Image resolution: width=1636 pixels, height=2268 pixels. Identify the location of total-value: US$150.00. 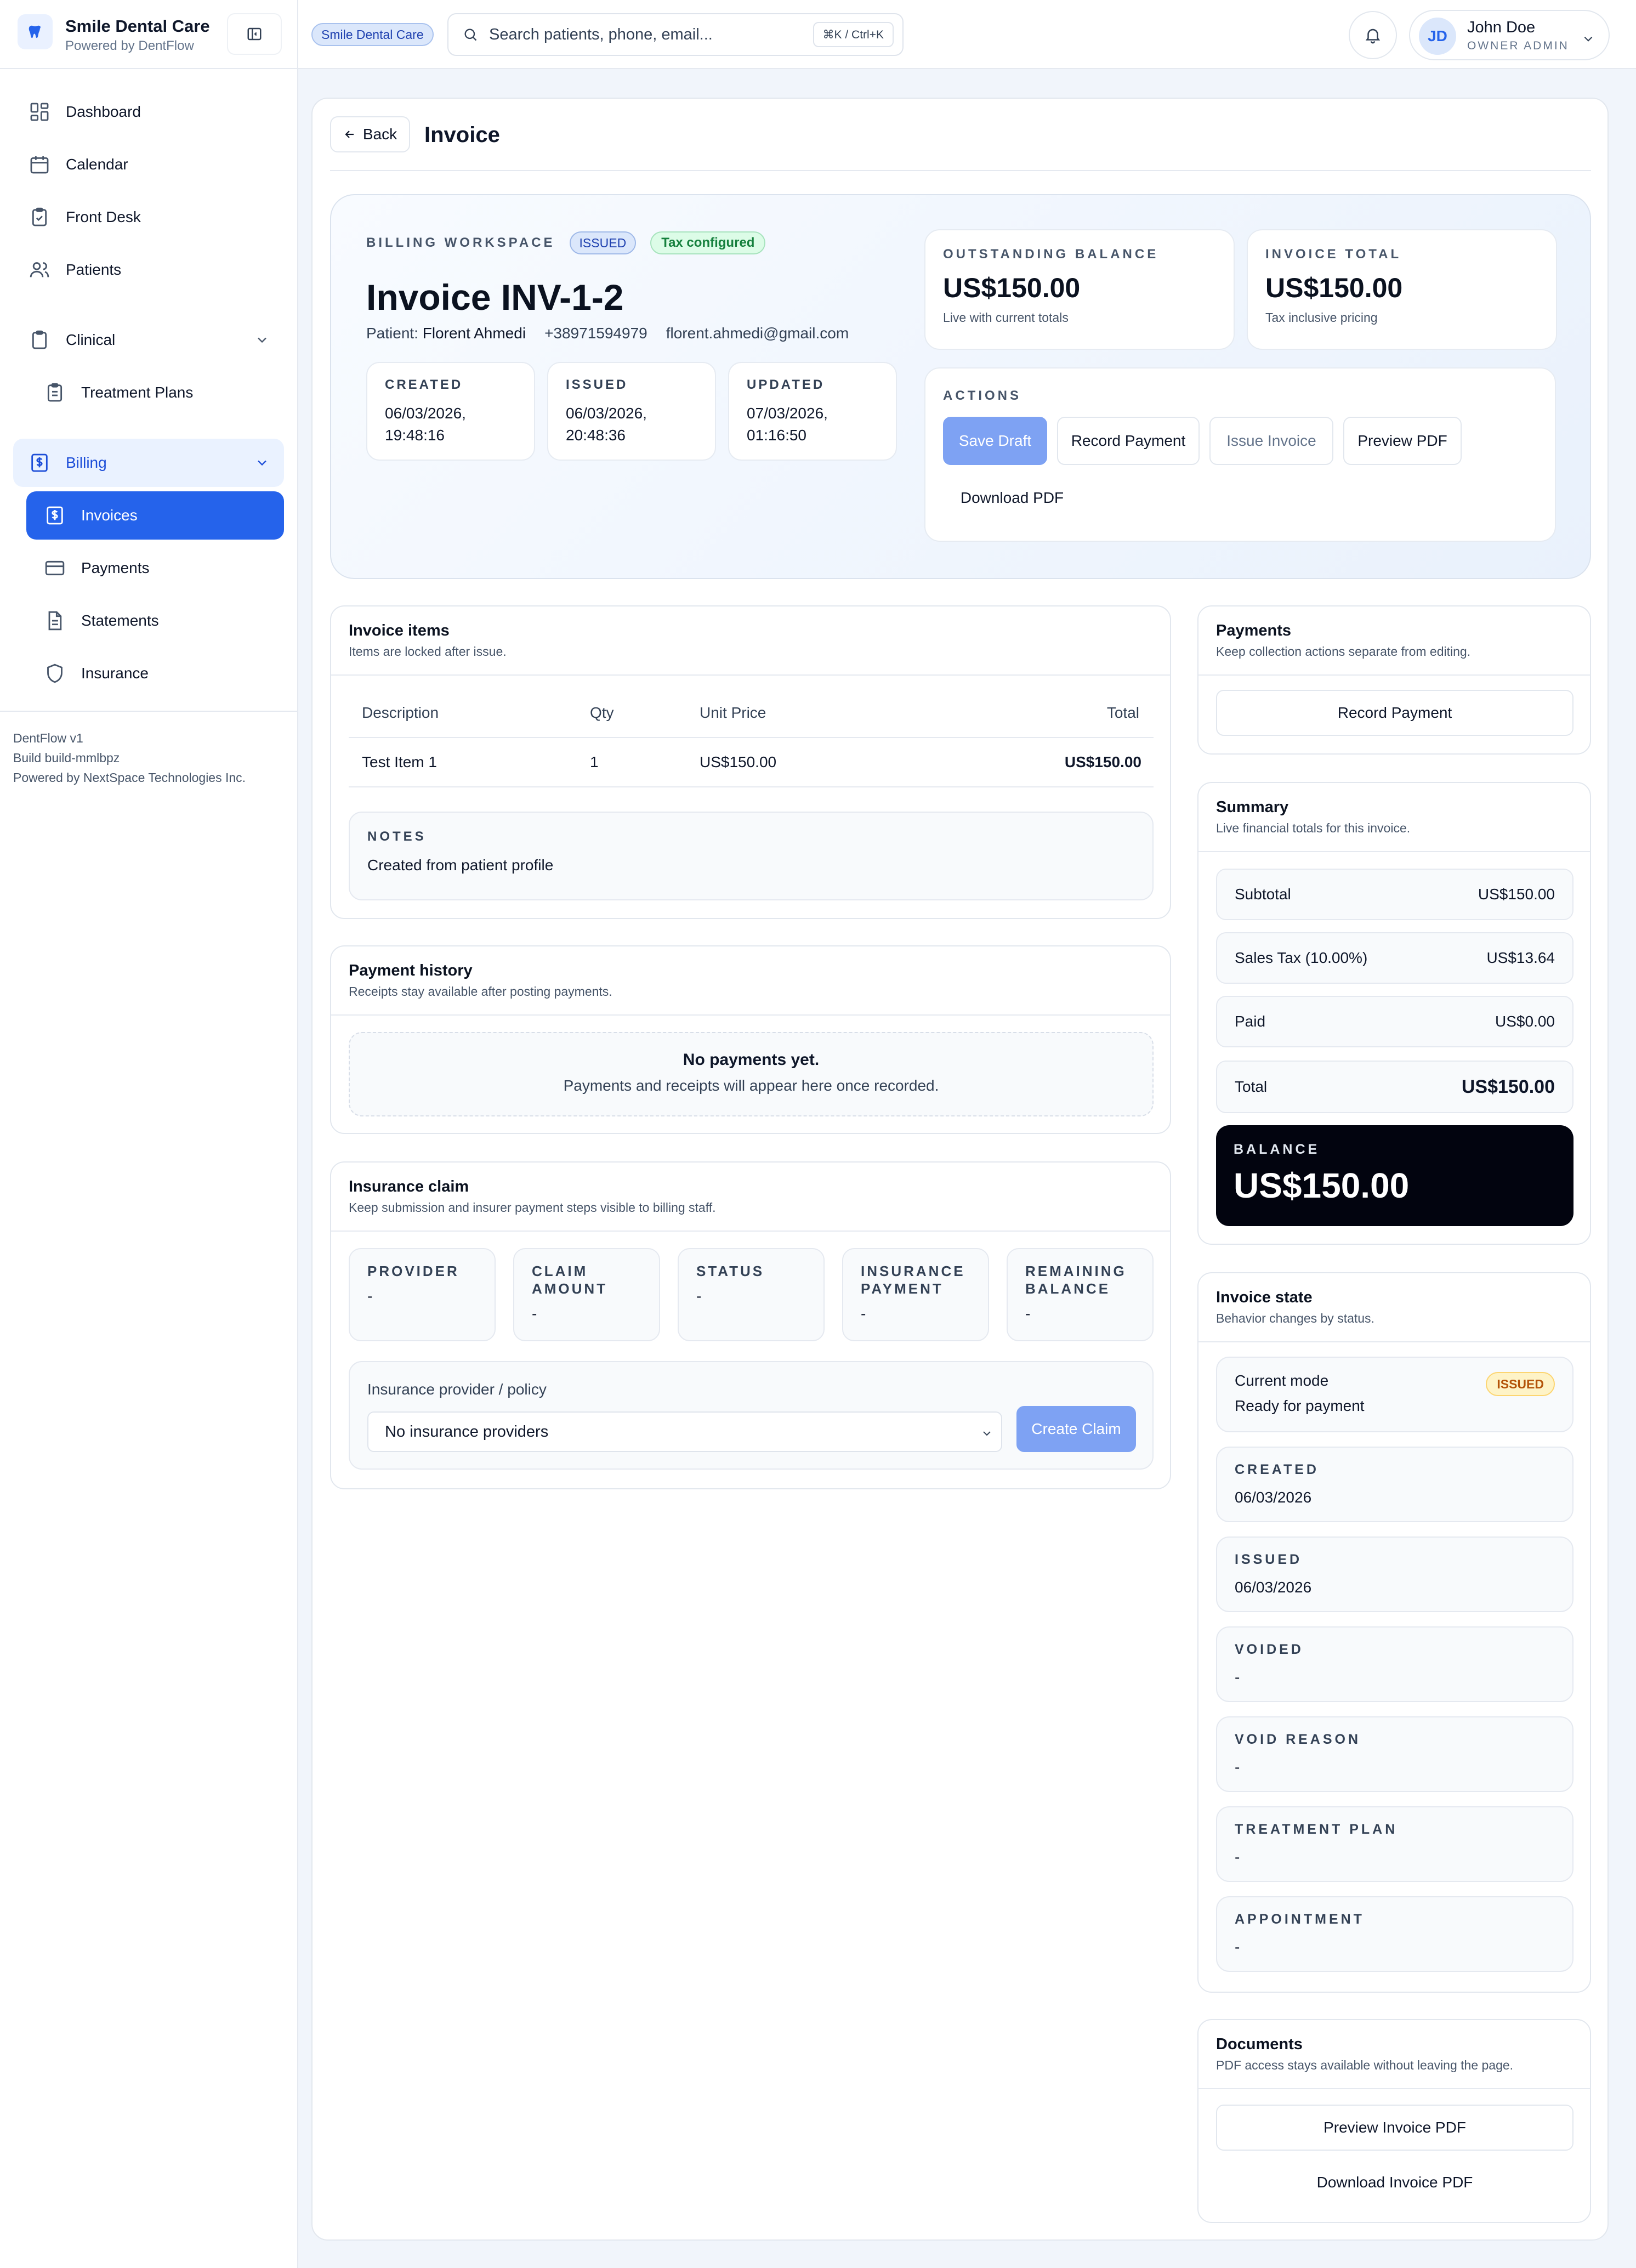
(1508, 1086).